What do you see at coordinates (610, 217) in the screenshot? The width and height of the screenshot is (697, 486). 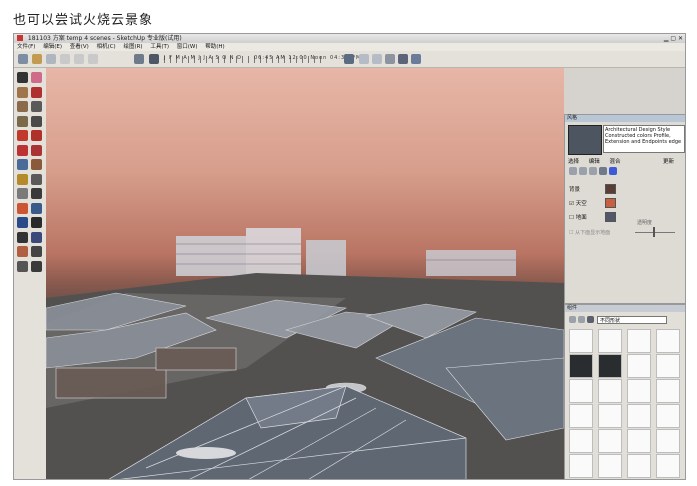 I see `ground-color-swatch` at bounding box center [610, 217].